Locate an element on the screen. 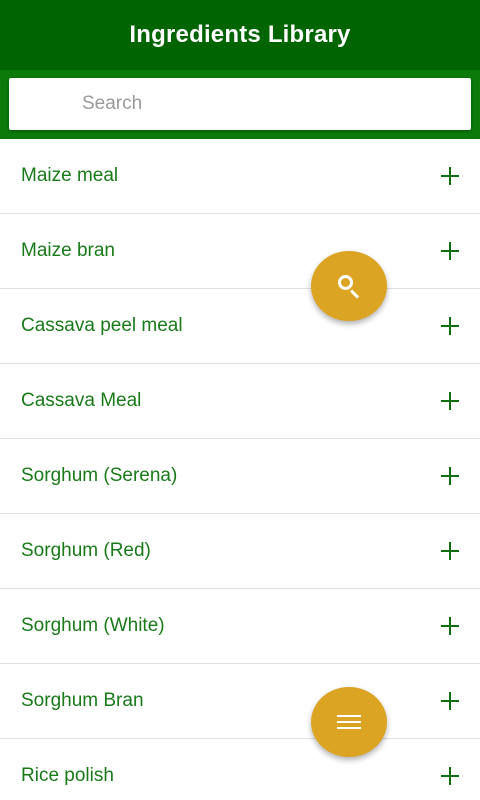 Image resolution: width=480 pixels, height=800 pixels. list-item: Sorghum (Serena) is located at coordinates (240, 476).